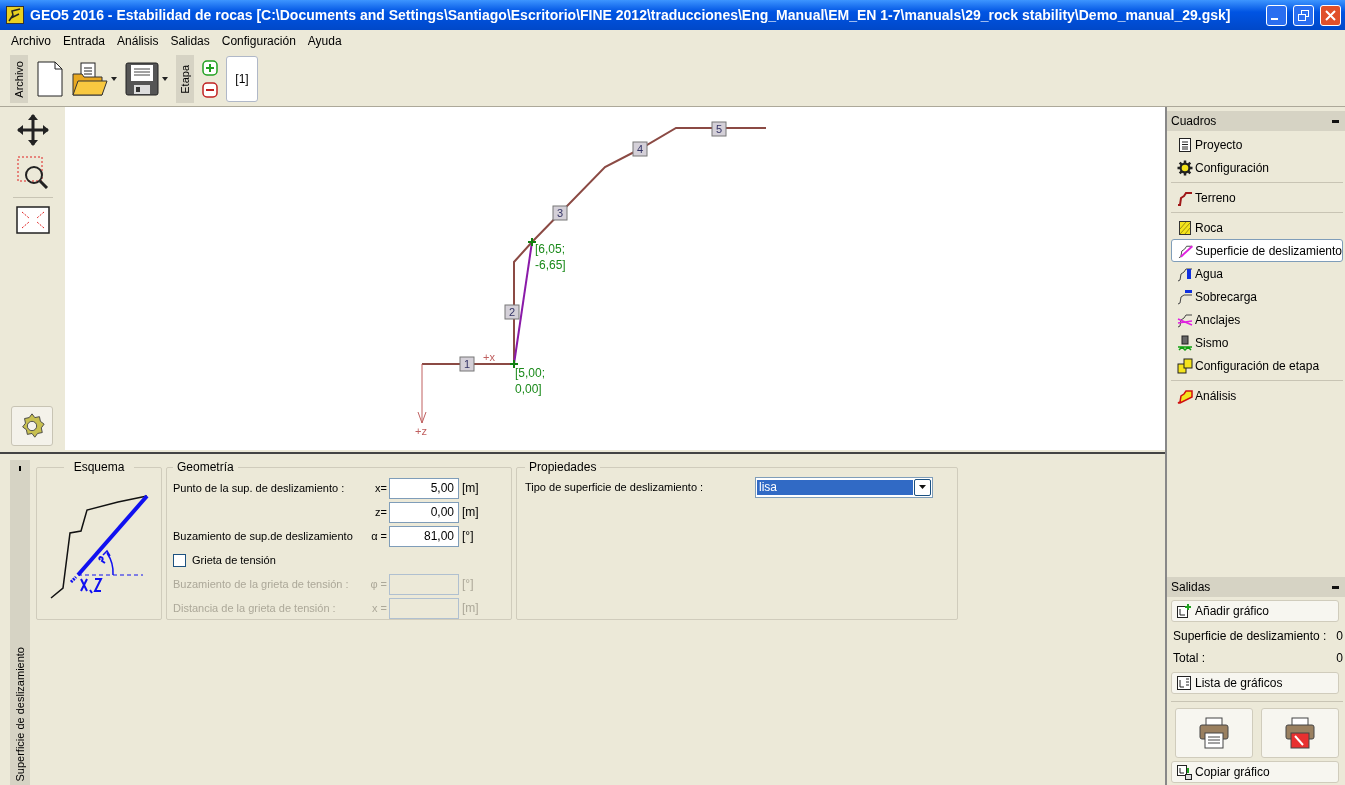 This screenshot has width=1345, height=785. What do you see at coordinates (1257, 144) in the screenshot?
I see `sidebar-item: Proyecto` at bounding box center [1257, 144].